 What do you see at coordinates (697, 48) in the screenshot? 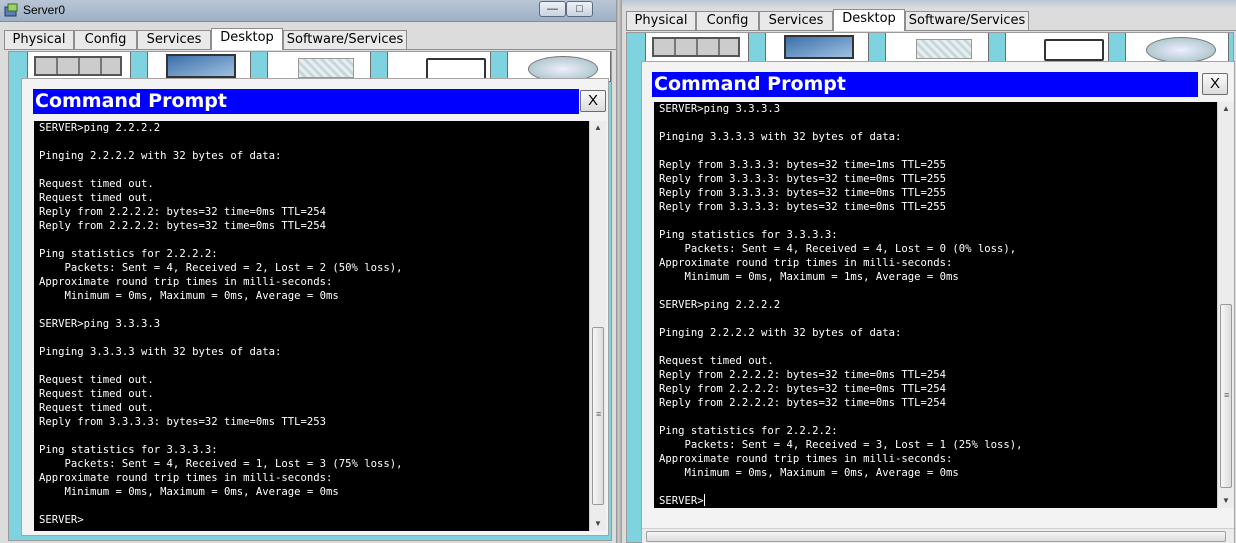
I see `ip-config-icon` at bounding box center [697, 48].